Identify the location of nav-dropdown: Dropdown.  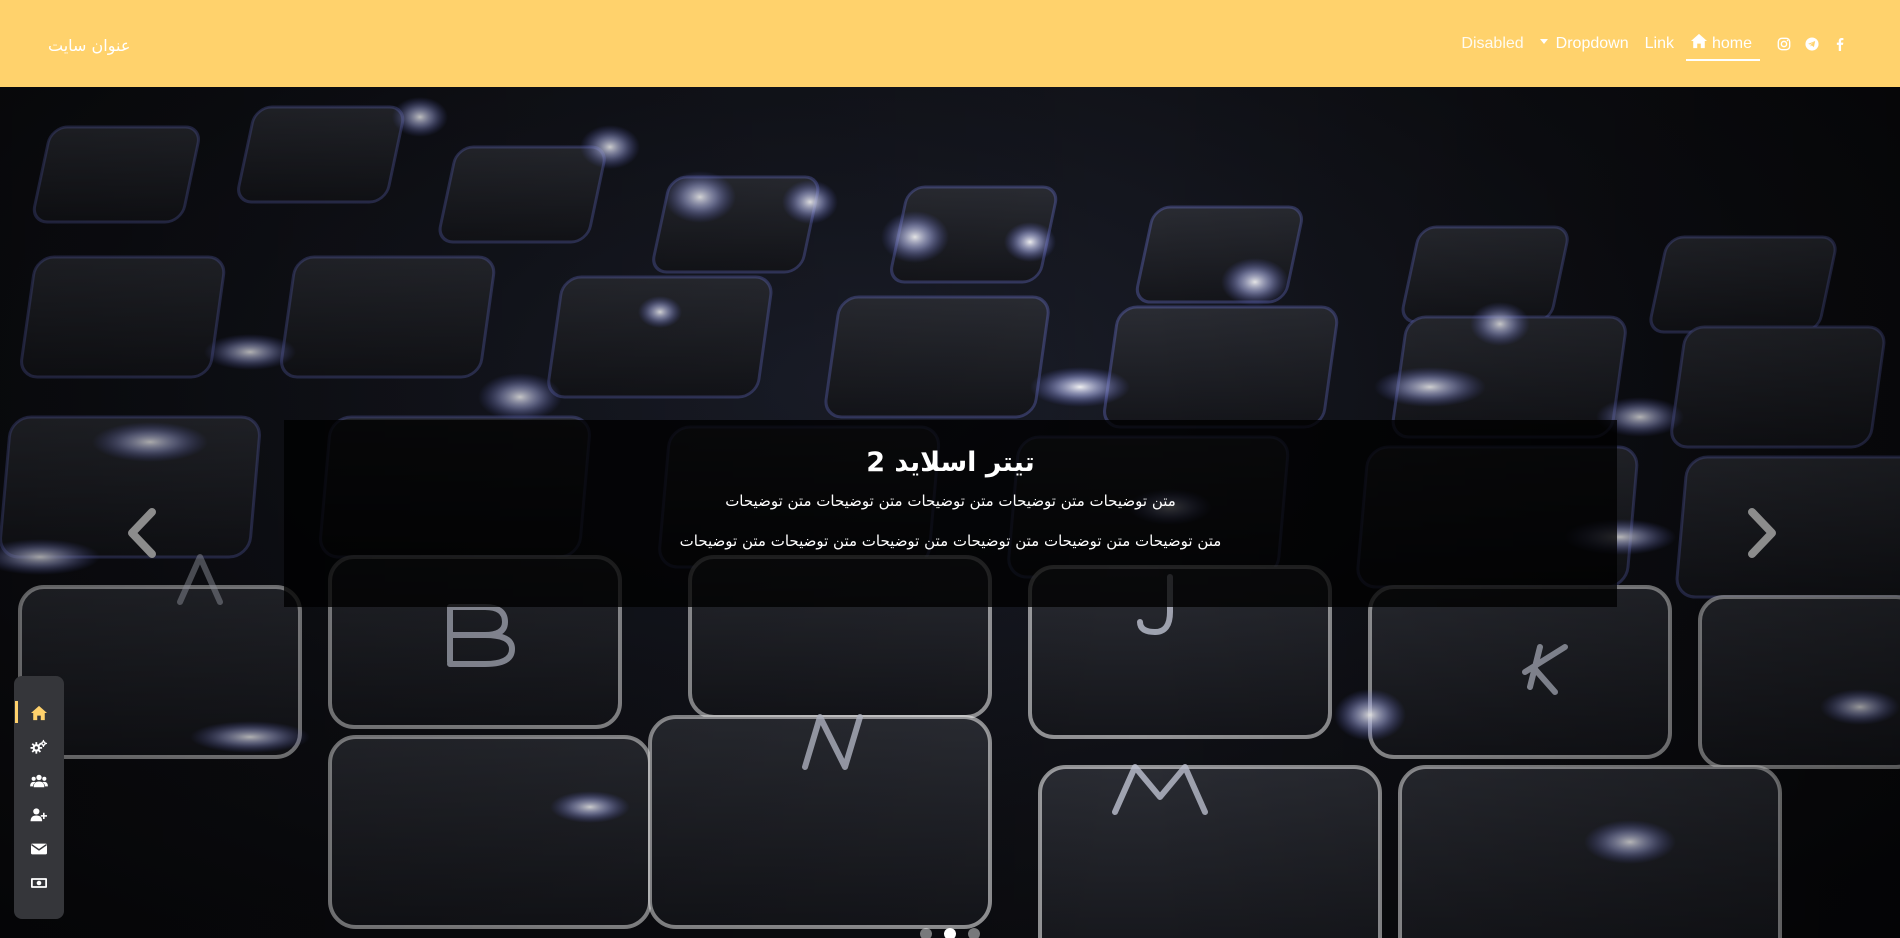
(1584, 43).